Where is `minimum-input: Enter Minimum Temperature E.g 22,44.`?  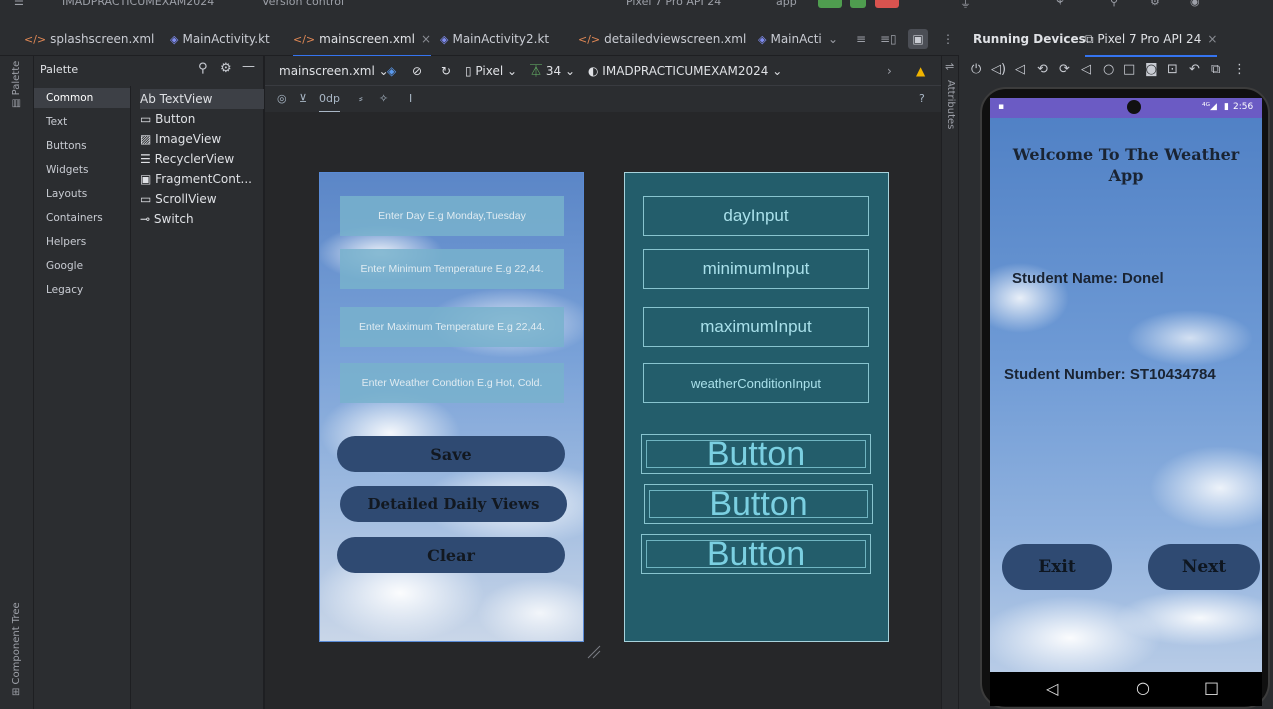
minimum-input: Enter Minimum Temperature E.g 22,44. is located at coordinates (452, 269).